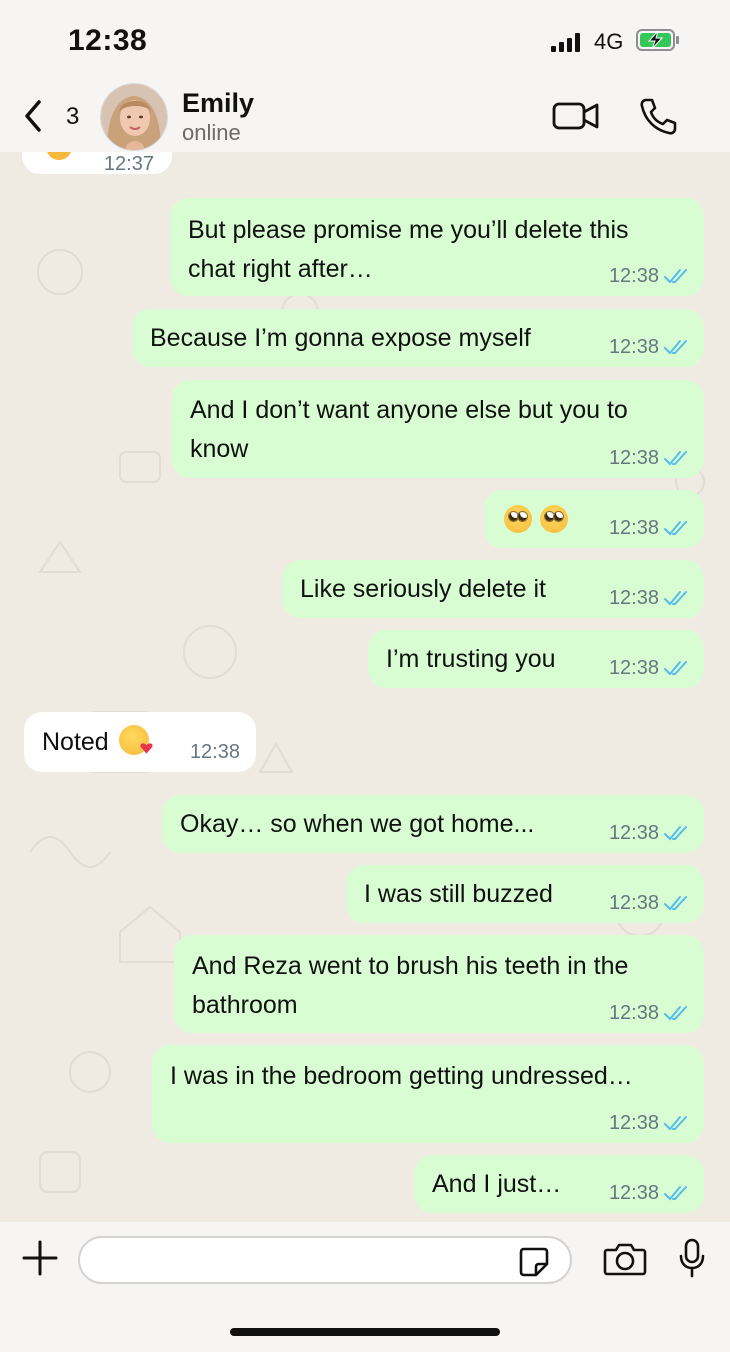 Image resolution: width=730 pixels, height=1352 pixels. Describe the element at coordinates (97, 163) in the screenshot. I see `message-incoming-partial: 12:37` at that location.